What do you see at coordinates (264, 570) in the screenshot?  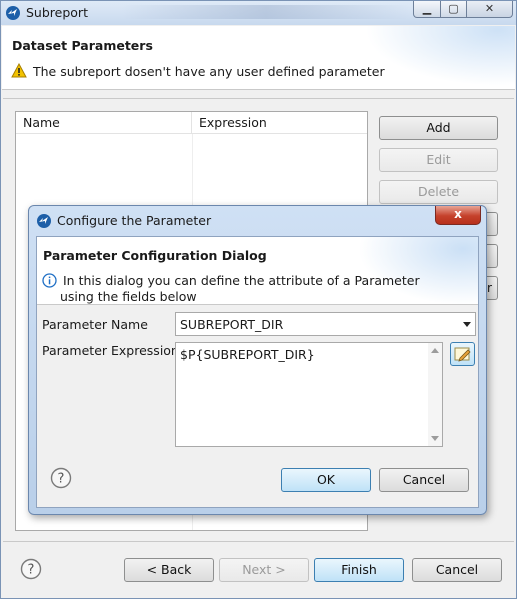 I see `next-button: Next >` at bounding box center [264, 570].